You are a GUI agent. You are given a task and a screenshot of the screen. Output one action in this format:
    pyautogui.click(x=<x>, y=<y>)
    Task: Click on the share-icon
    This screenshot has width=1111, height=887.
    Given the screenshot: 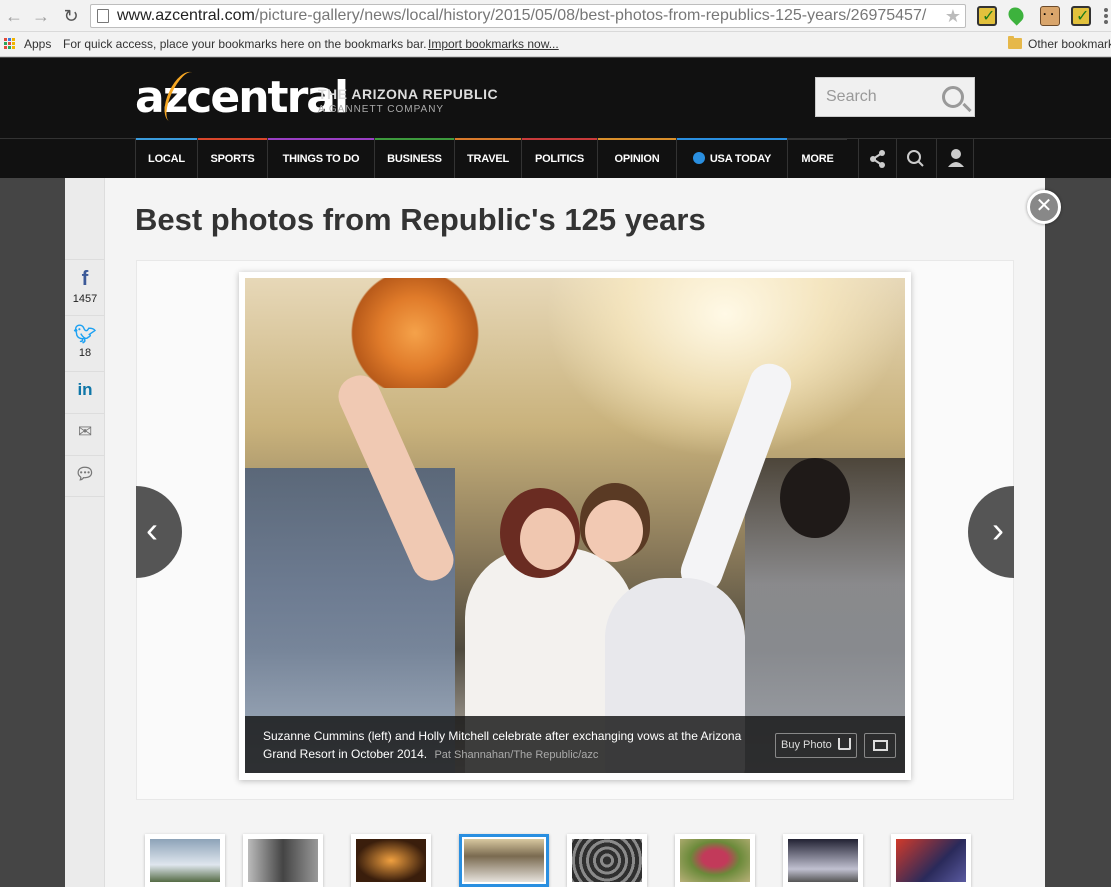 What is the action you would take?
    pyautogui.click(x=877, y=159)
    